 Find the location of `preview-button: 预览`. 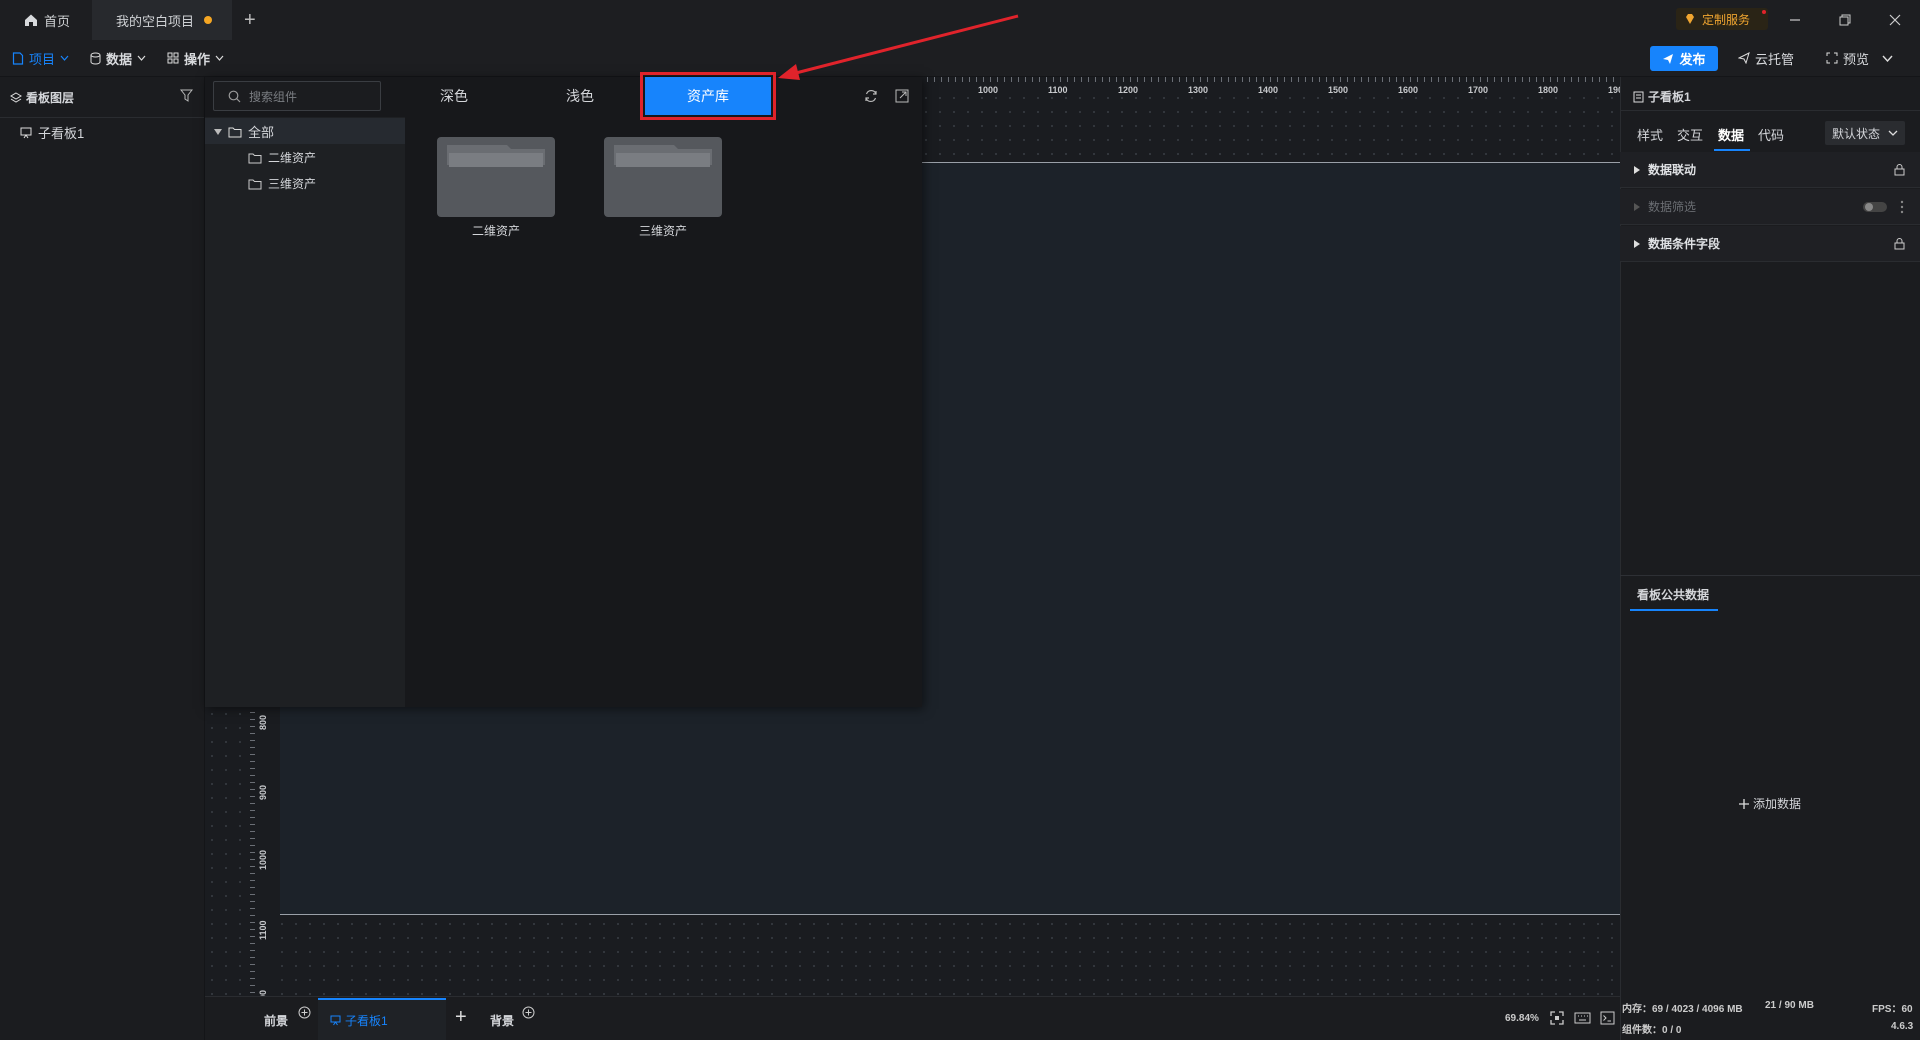

preview-button: 预览 is located at coordinates (1859, 58).